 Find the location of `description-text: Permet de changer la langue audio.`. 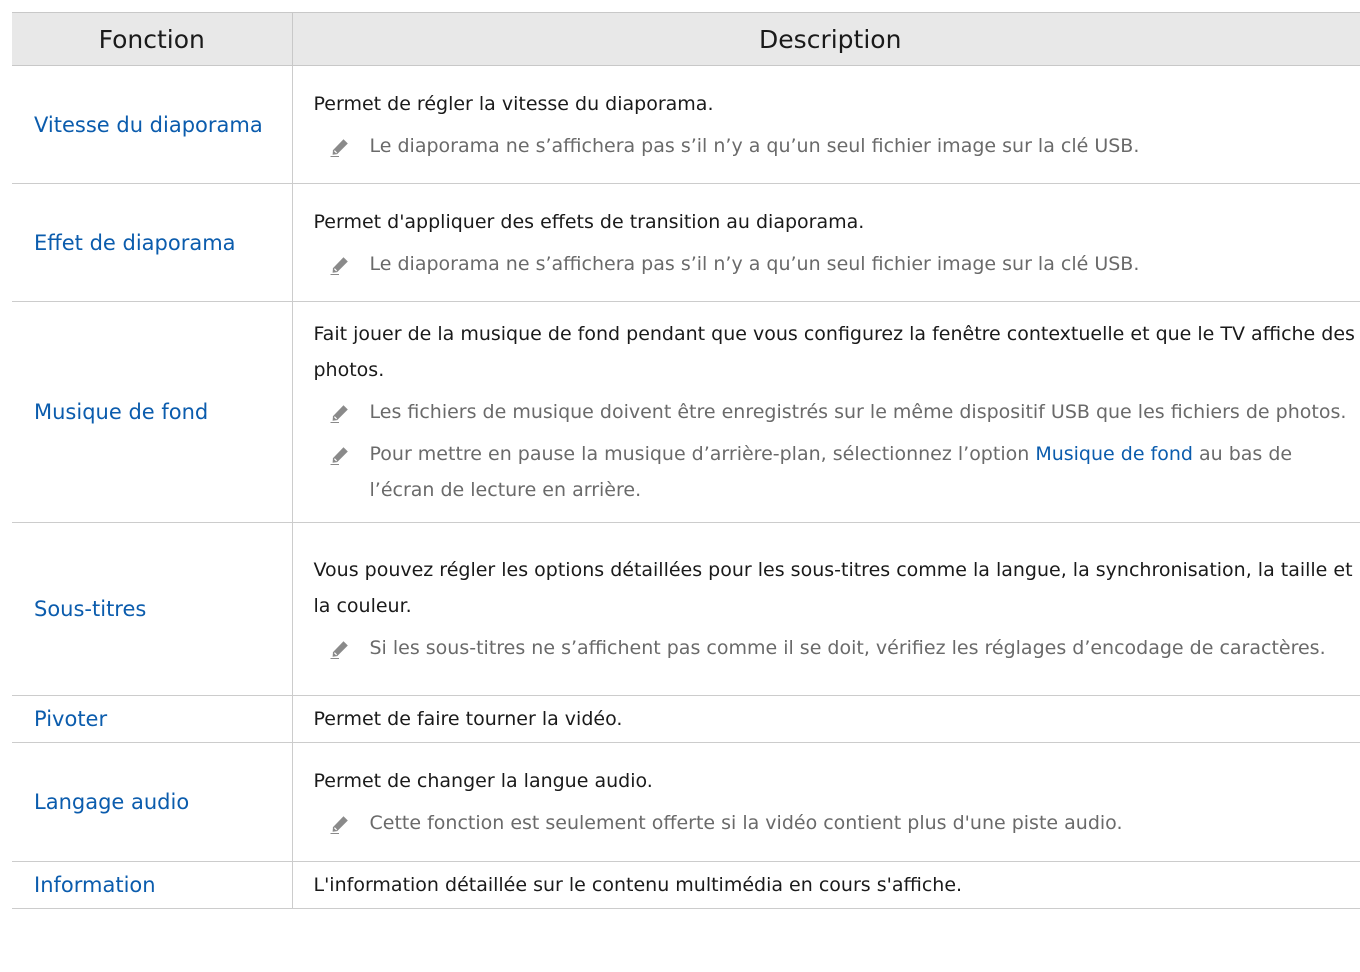

description-text: Permet de changer la langue audio. is located at coordinates (483, 781).